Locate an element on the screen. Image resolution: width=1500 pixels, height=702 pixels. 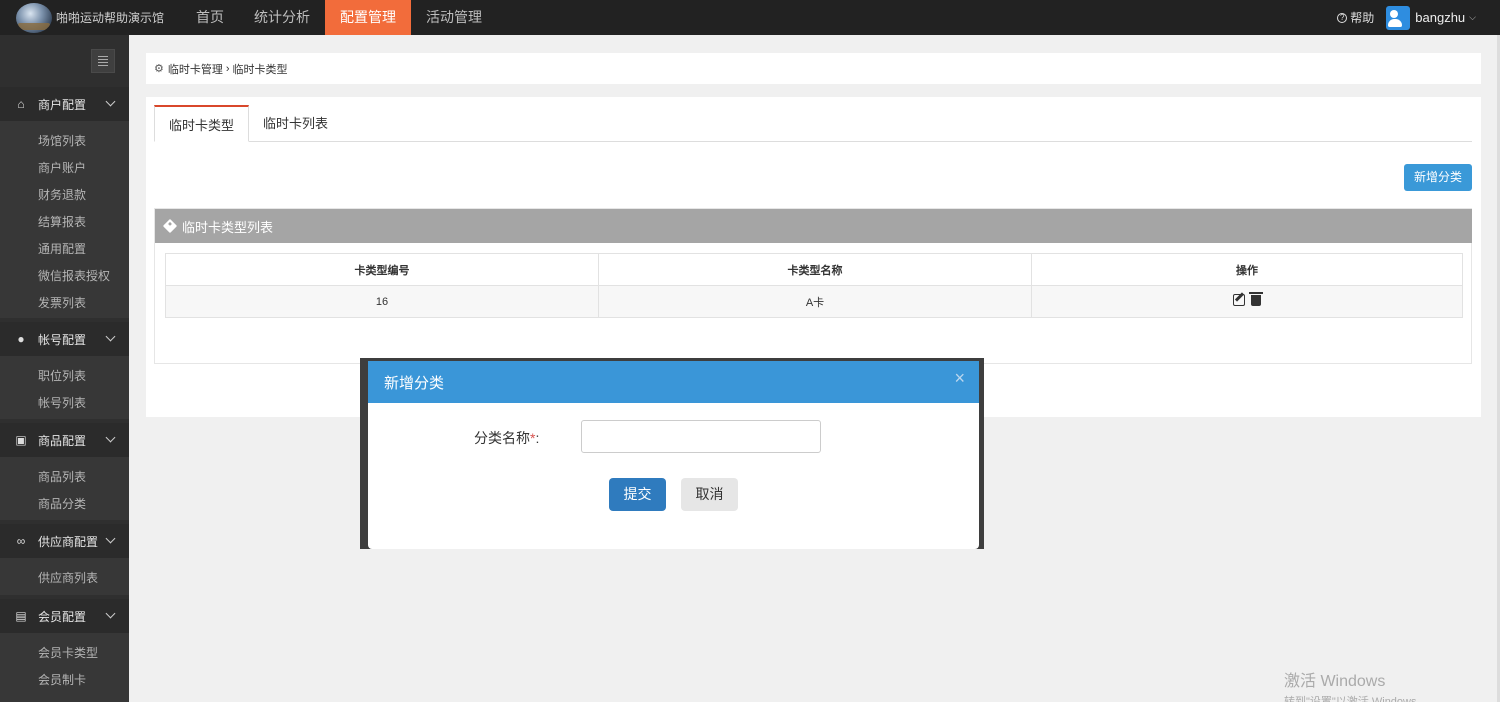
sidebar-item-settlement-report: 结算报表 is located at coordinates (64, 222).